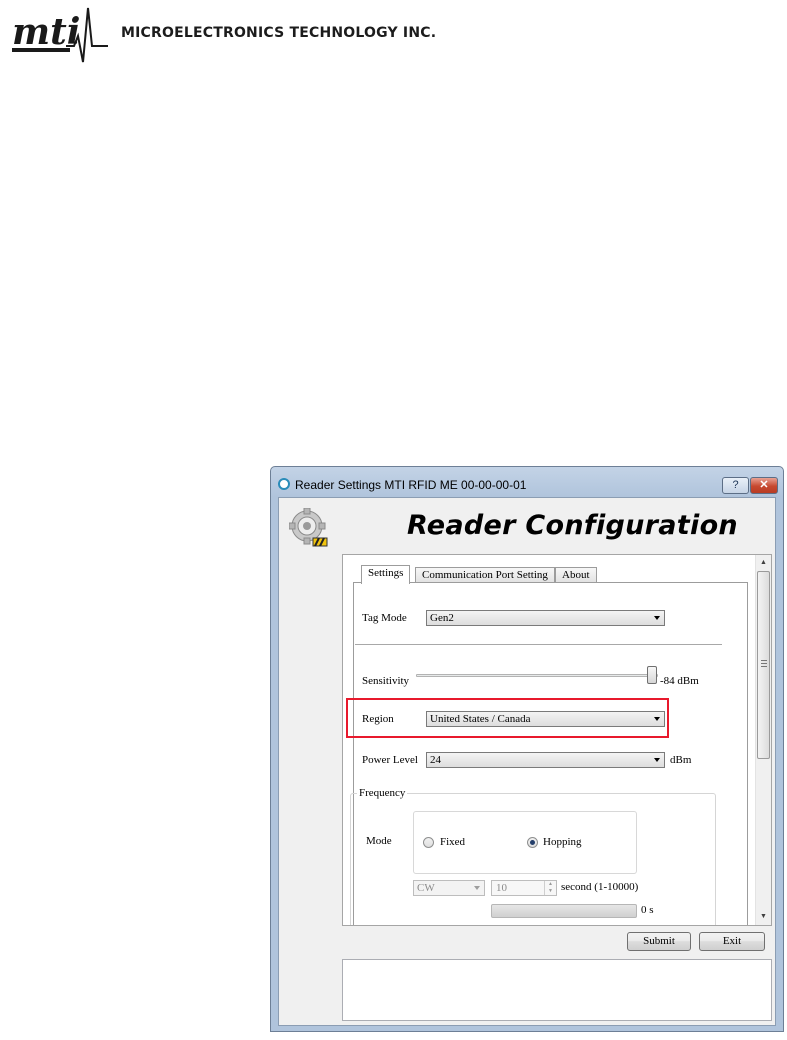 Image resolution: width=787 pixels, height=1040 pixels. What do you see at coordinates (449, 888) in the screenshot?
I see `cw-select: CW` at bounding box center [449, 888].